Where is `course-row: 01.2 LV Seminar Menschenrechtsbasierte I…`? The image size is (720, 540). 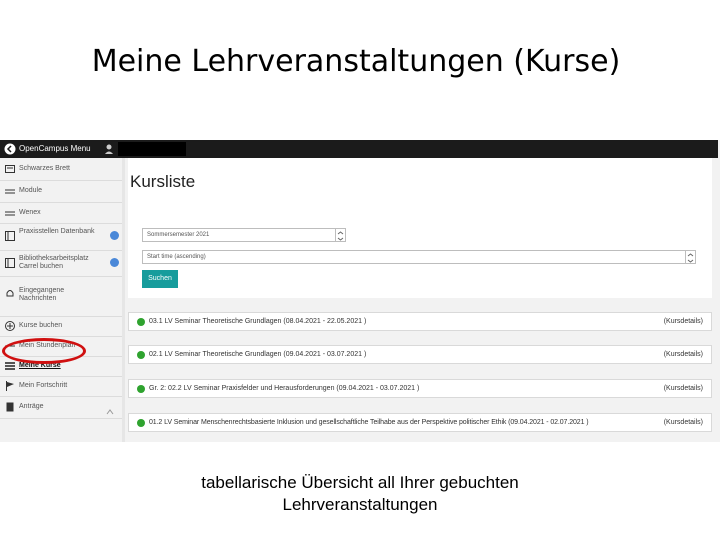 course-row: 01.2 LV Seminar Menschenrechtsbasierte I… is located at coordinates (420, 422).